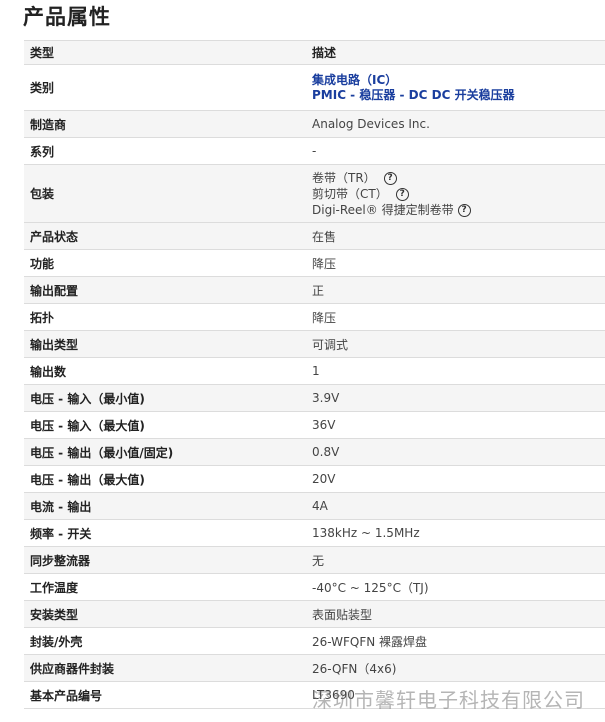 The image size is (605, 722). I want to click on row-label: 拓扑, so click(165, 317).